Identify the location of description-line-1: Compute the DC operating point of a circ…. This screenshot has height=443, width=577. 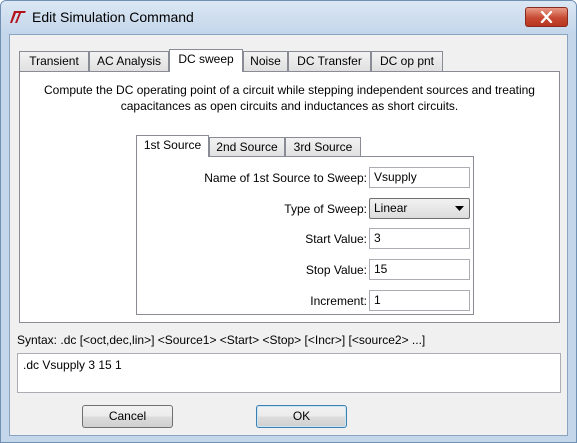
(289, 90).